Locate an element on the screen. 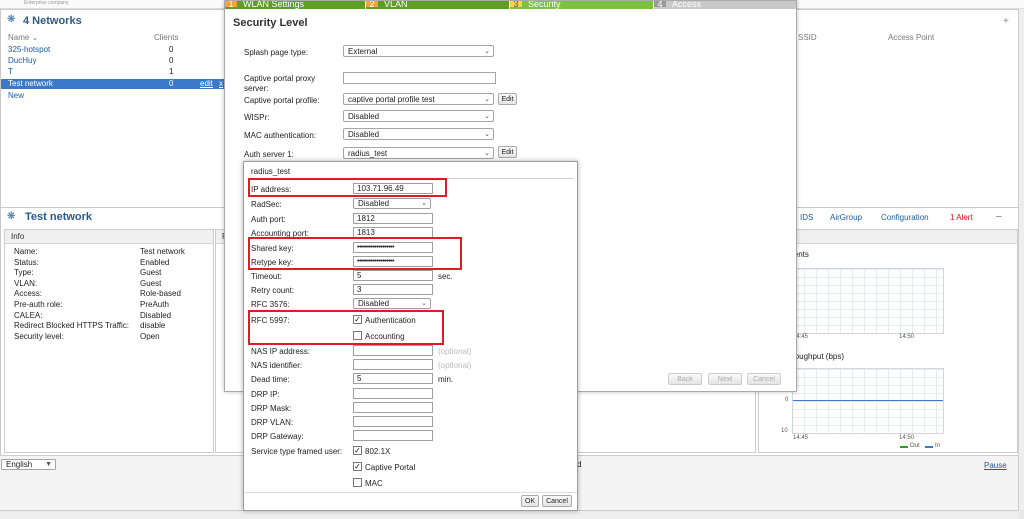 The image size is (1024, 519). step-label: WLAN Settings is located at coordinates (274, 5).